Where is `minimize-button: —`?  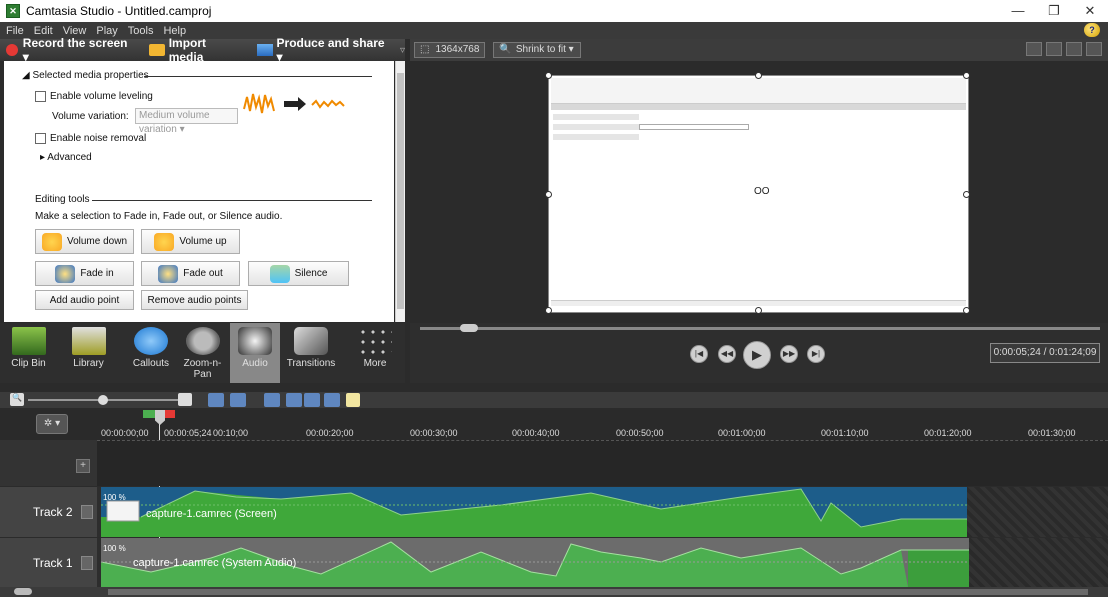
minimize-button: — is located at coordinates (1018, 11).